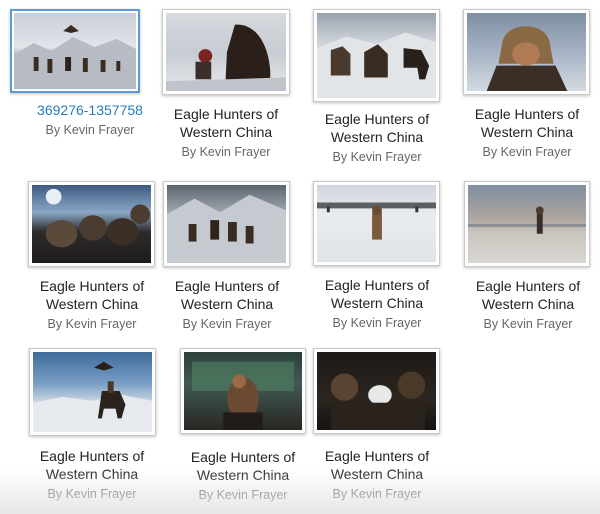 Image resolution: width=600 pixels, height=514 pixels. I want to click on hunter-indoor-photo, so click(243, 391).